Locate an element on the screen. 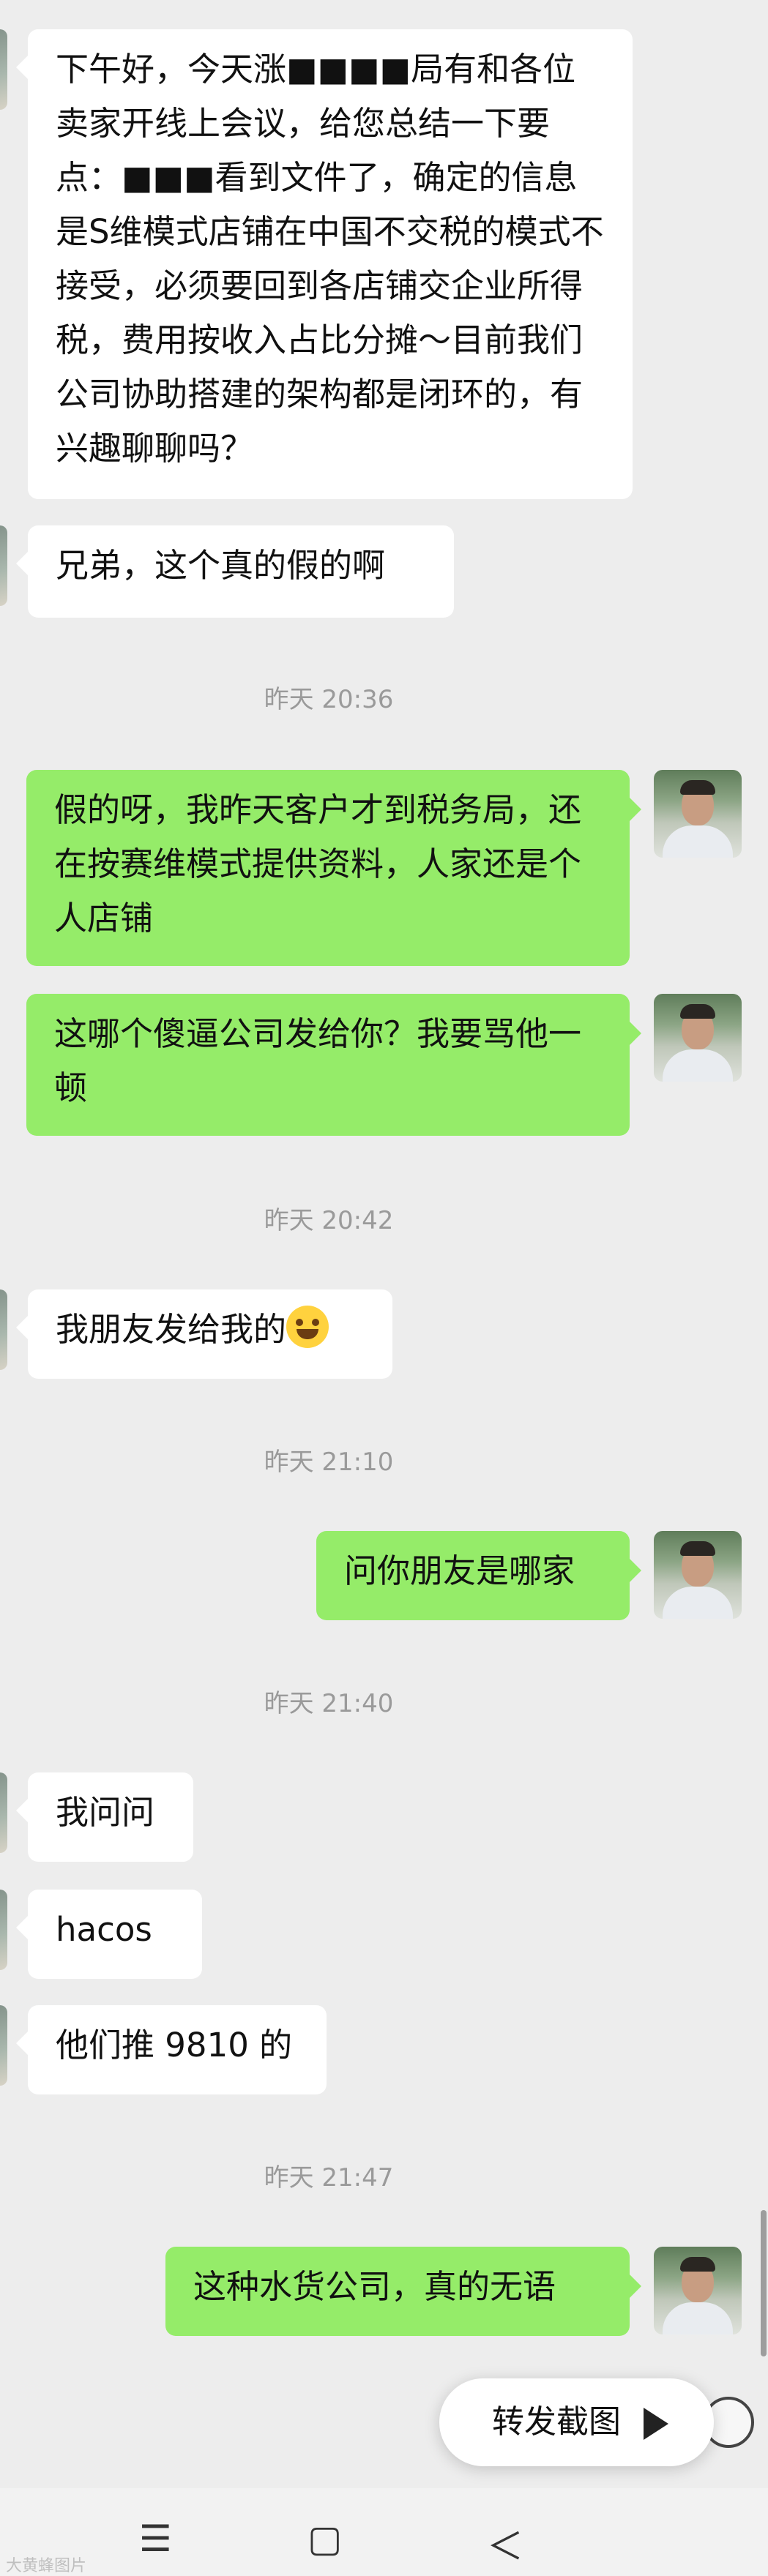 This screenshot has width=768, height=2576. message-text: 我朋友发给我的 is located at coordinates (171, 1329).